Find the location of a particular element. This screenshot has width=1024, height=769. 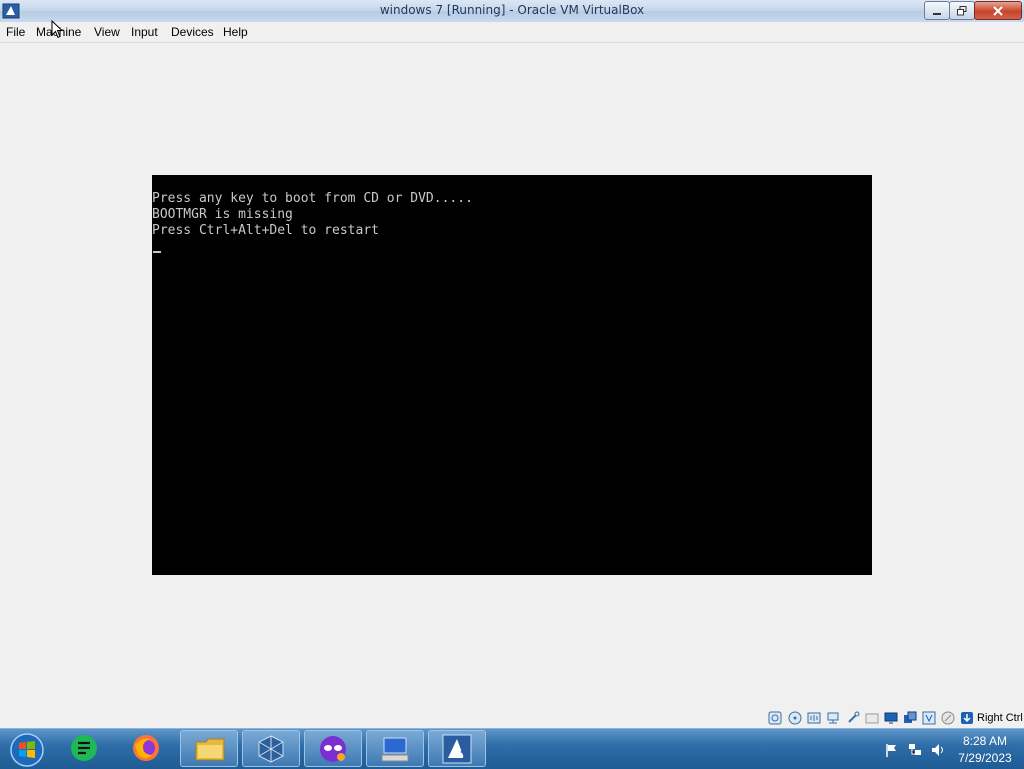

shared-folders-icon is located at coordinates (872, 718).